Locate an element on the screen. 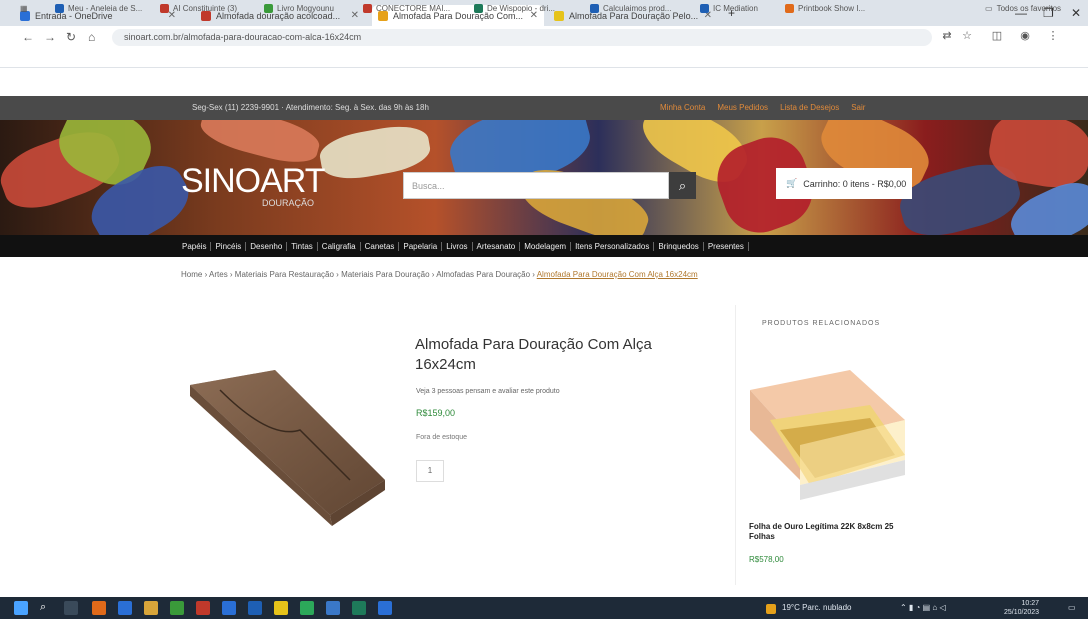  excel-icon is located at coordinates (359, 608).